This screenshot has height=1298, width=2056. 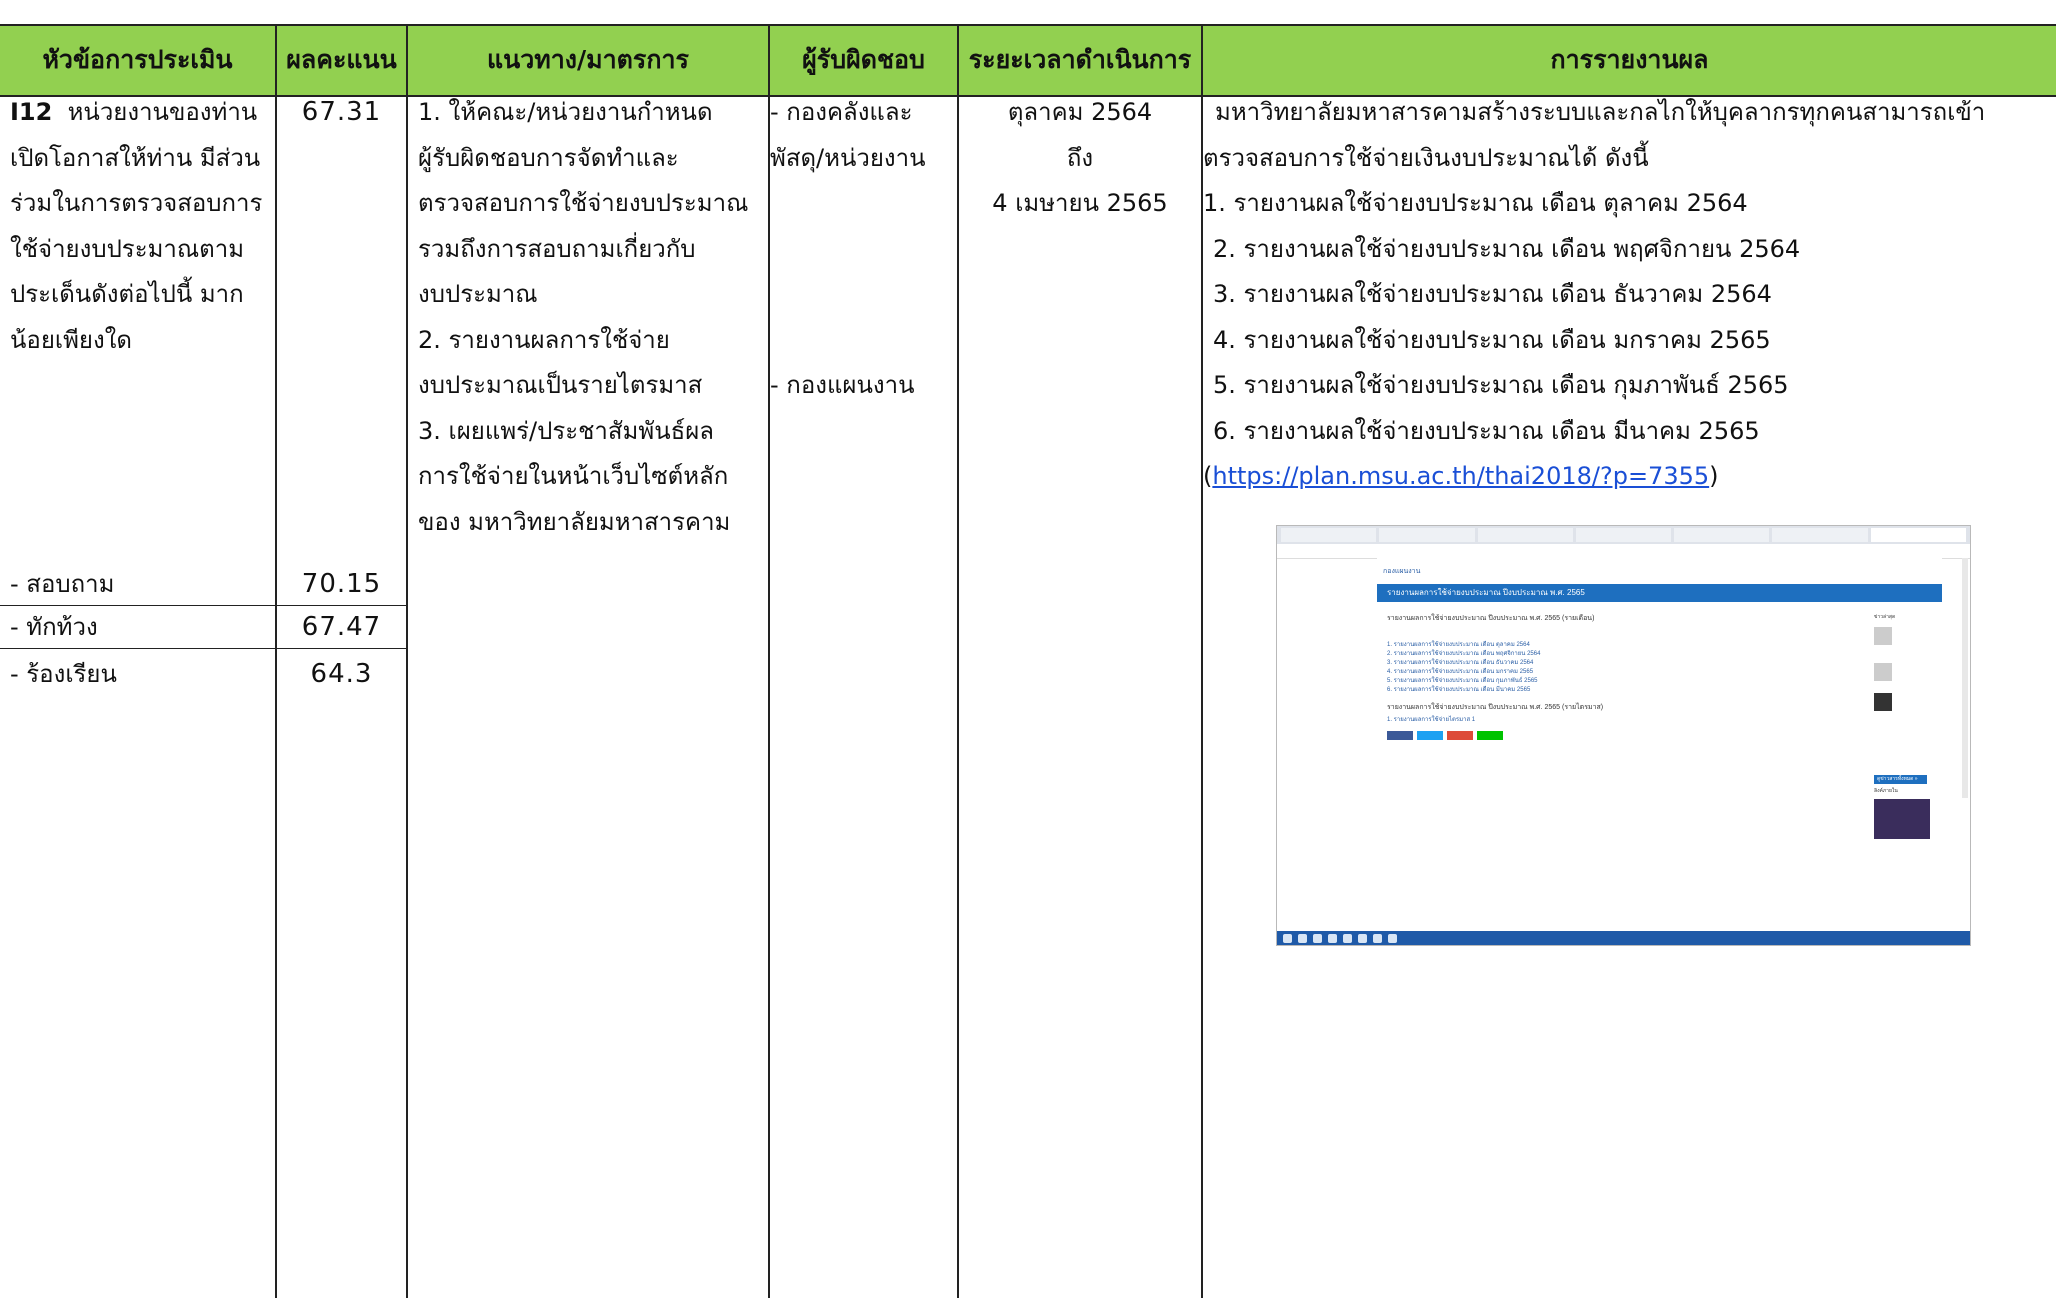 I want to click on owner-line: - กองคลังและ, so click(x=841, y=112).